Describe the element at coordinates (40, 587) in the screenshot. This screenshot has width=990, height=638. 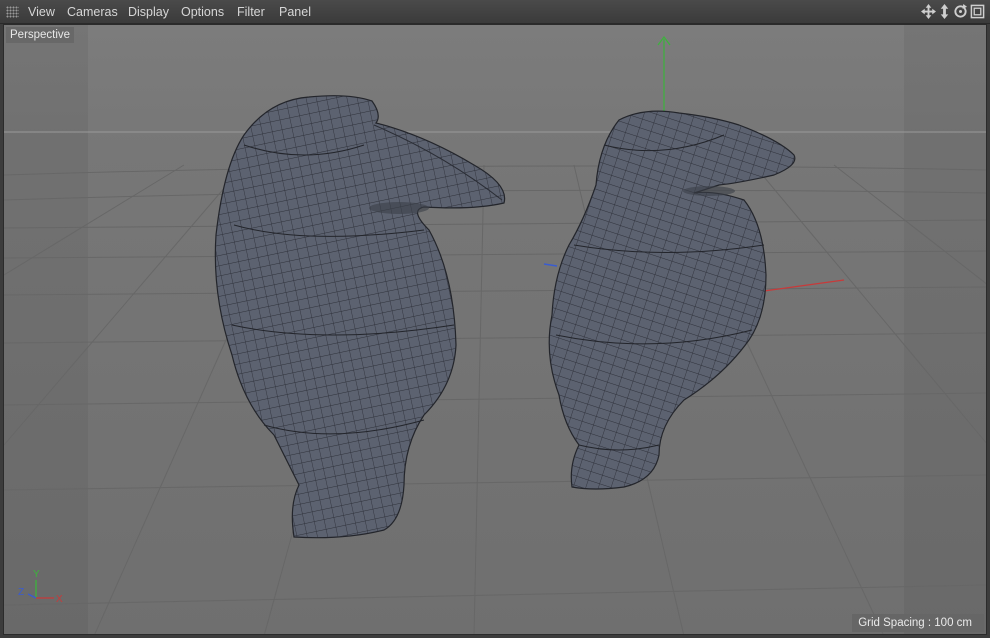
I see `axis-gizmo: Y X Z` at that location.